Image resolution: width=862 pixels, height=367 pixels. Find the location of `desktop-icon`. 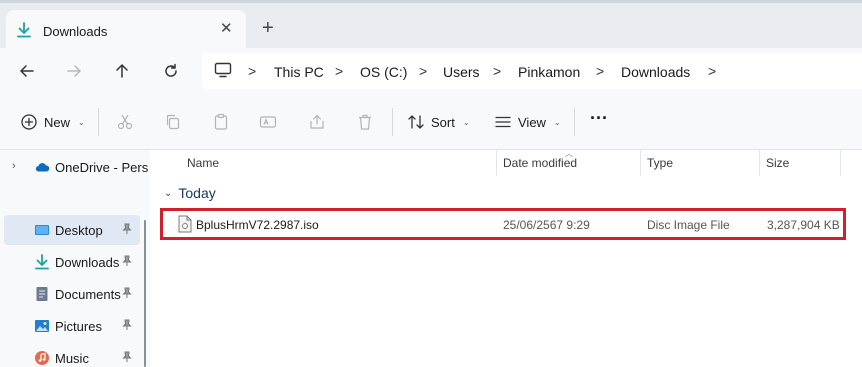

desktop-icon is located at coordinates (42, 230).